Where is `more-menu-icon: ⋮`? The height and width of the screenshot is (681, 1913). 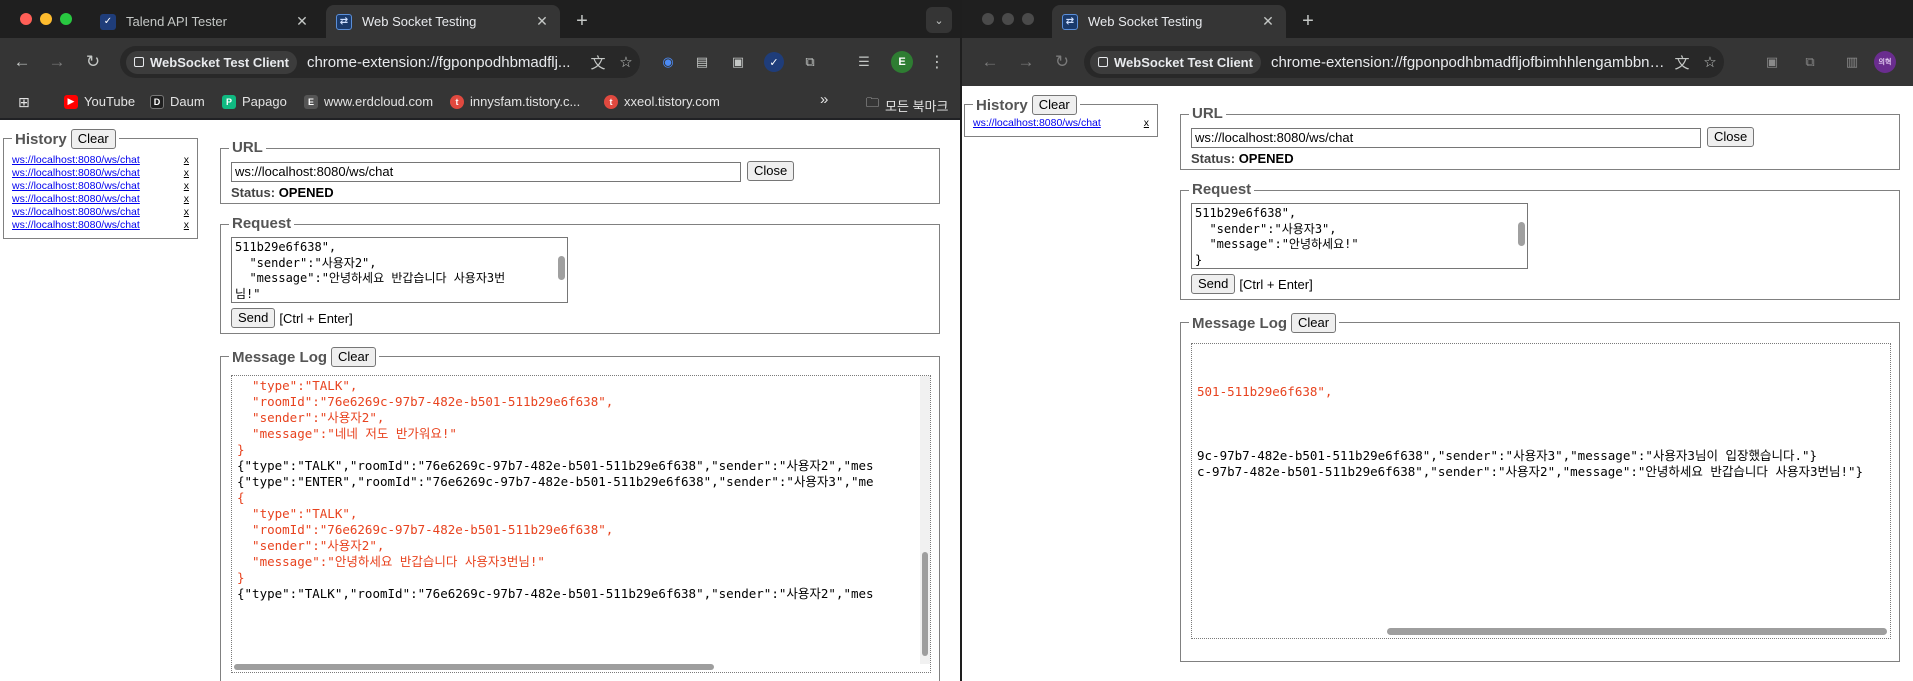
more-menu-icon: ⋮ is located at coordinates (937, 62).